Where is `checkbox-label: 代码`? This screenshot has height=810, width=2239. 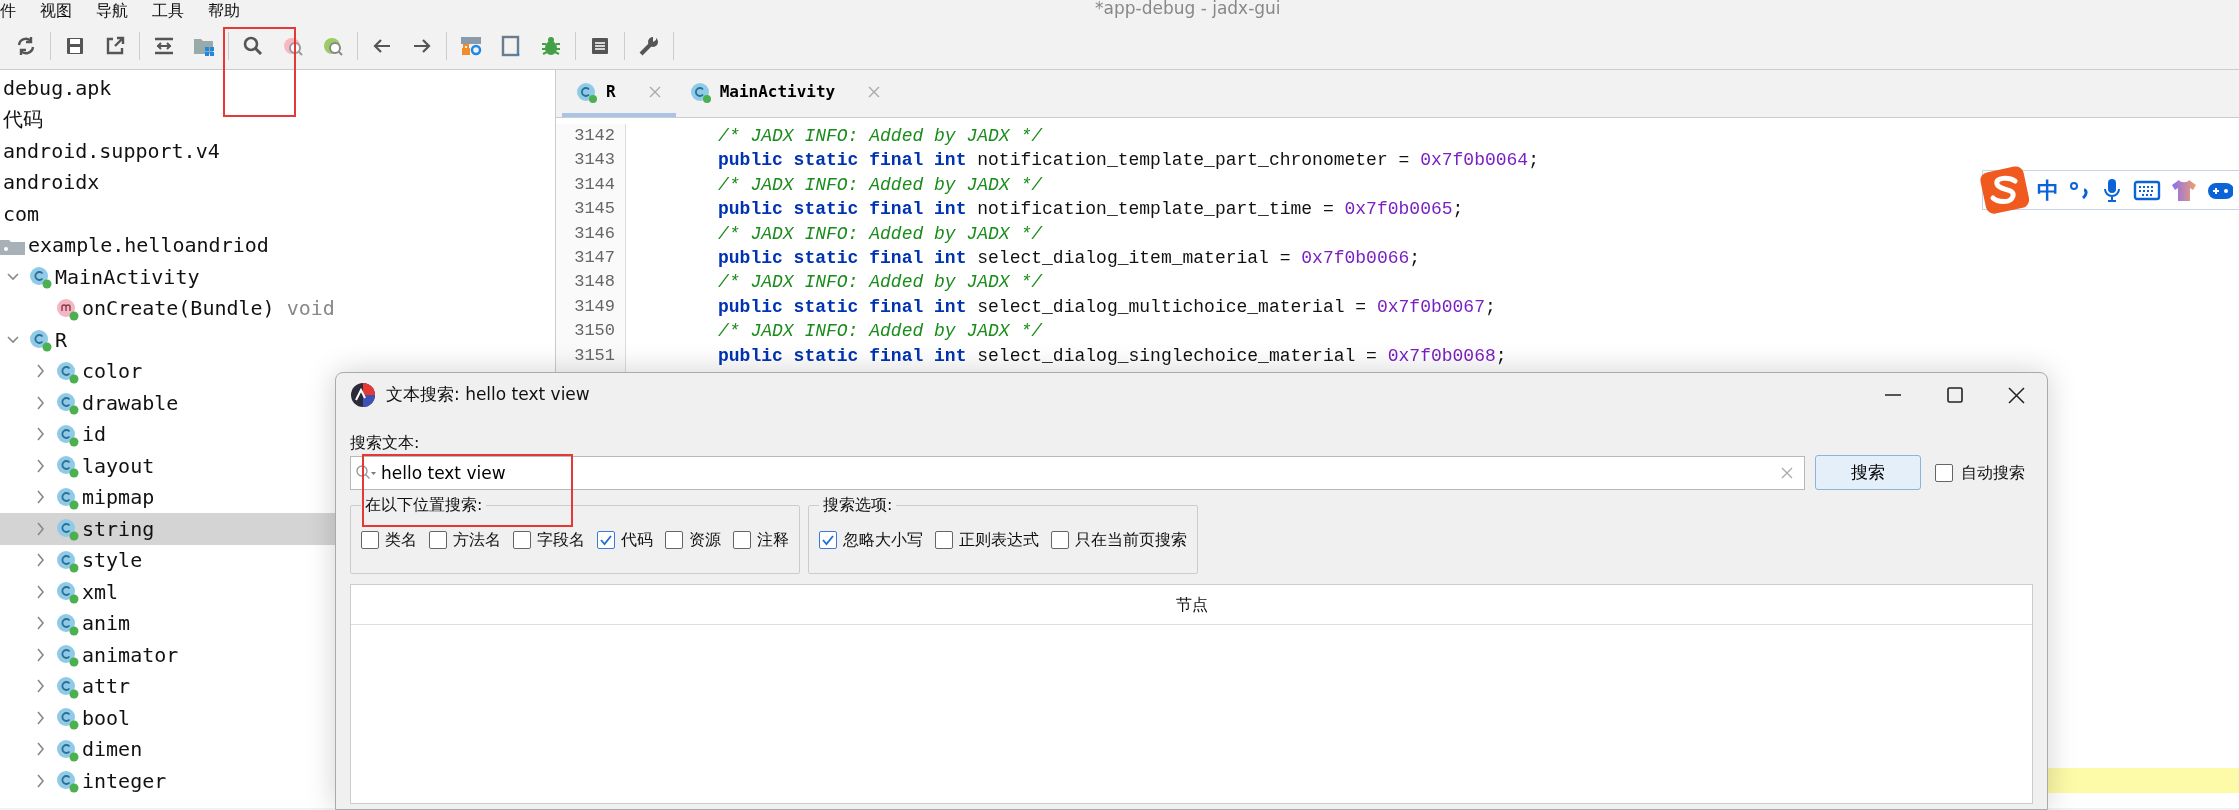 checkbox-label: 代码 is located at coordinates (637, 540).